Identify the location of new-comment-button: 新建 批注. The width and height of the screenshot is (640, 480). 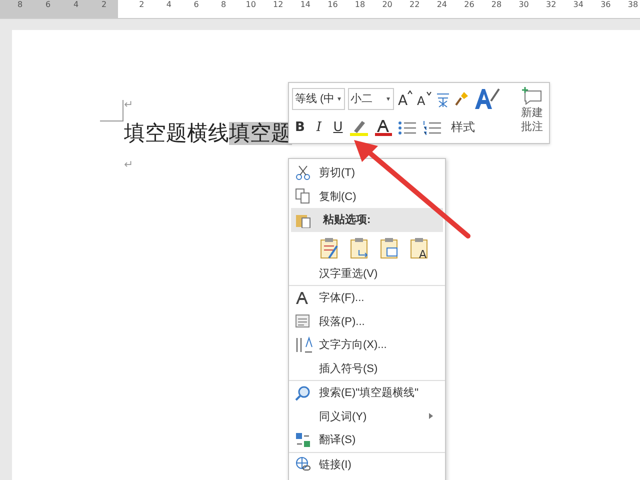
(532, 113).